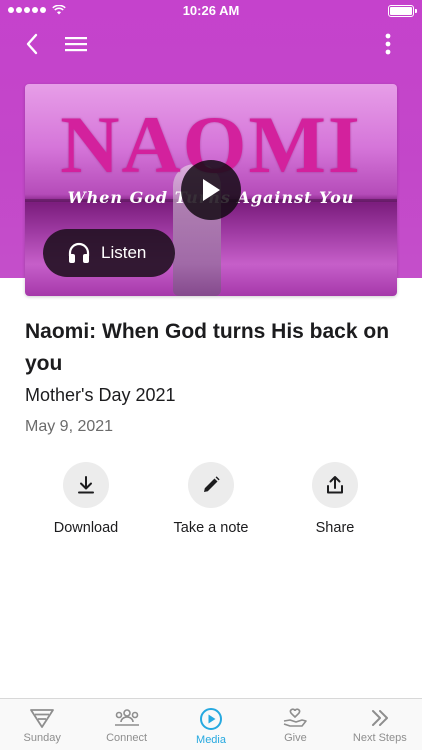 The height and width of the screenshot is (750, 422). Describe the element at coordinates (379, 738) in the screenshot. I see `tab-next-steps-label: Next Steps` at that location.